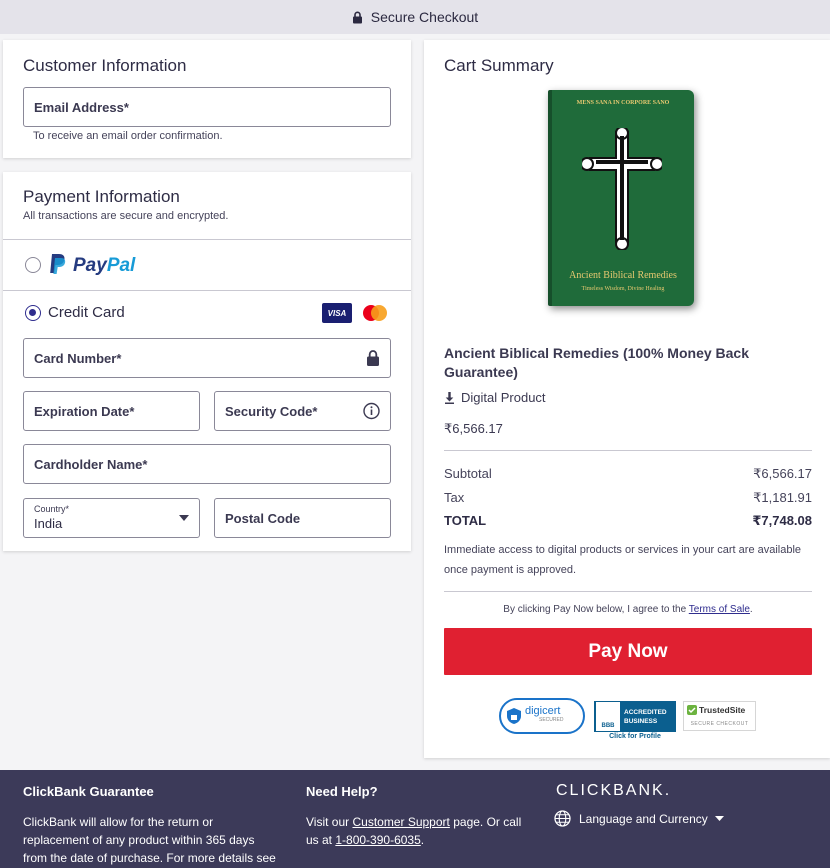 The height and width of the screenshot is (868, 830). Describe the element at coordinates (207, 265) in the screenshot. I see `paypal-option: PayPal` at that location.